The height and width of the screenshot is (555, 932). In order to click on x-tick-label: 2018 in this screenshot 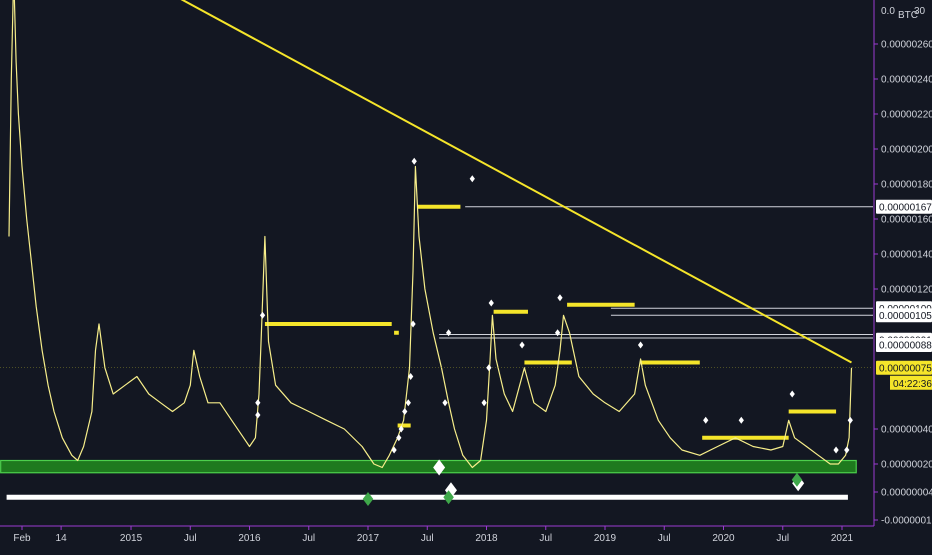, I will do `click(486, 538)`.